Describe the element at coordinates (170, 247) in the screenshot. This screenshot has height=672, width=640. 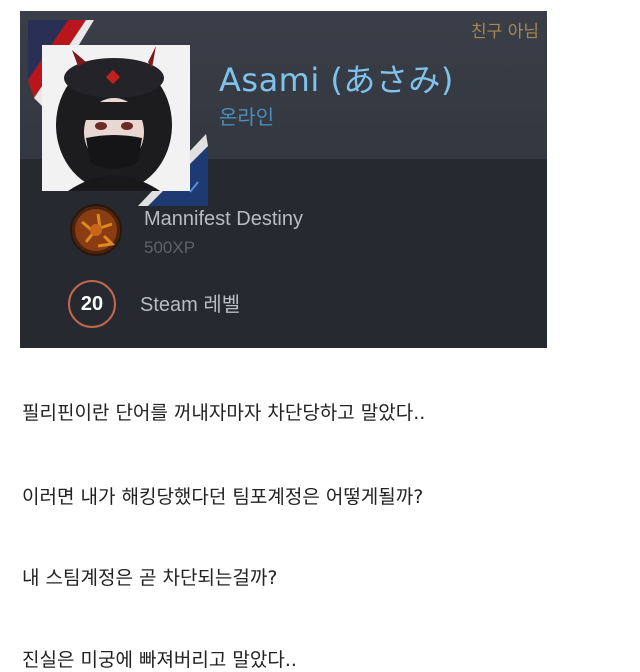
I see `badge-xp: 500XP` at that location.